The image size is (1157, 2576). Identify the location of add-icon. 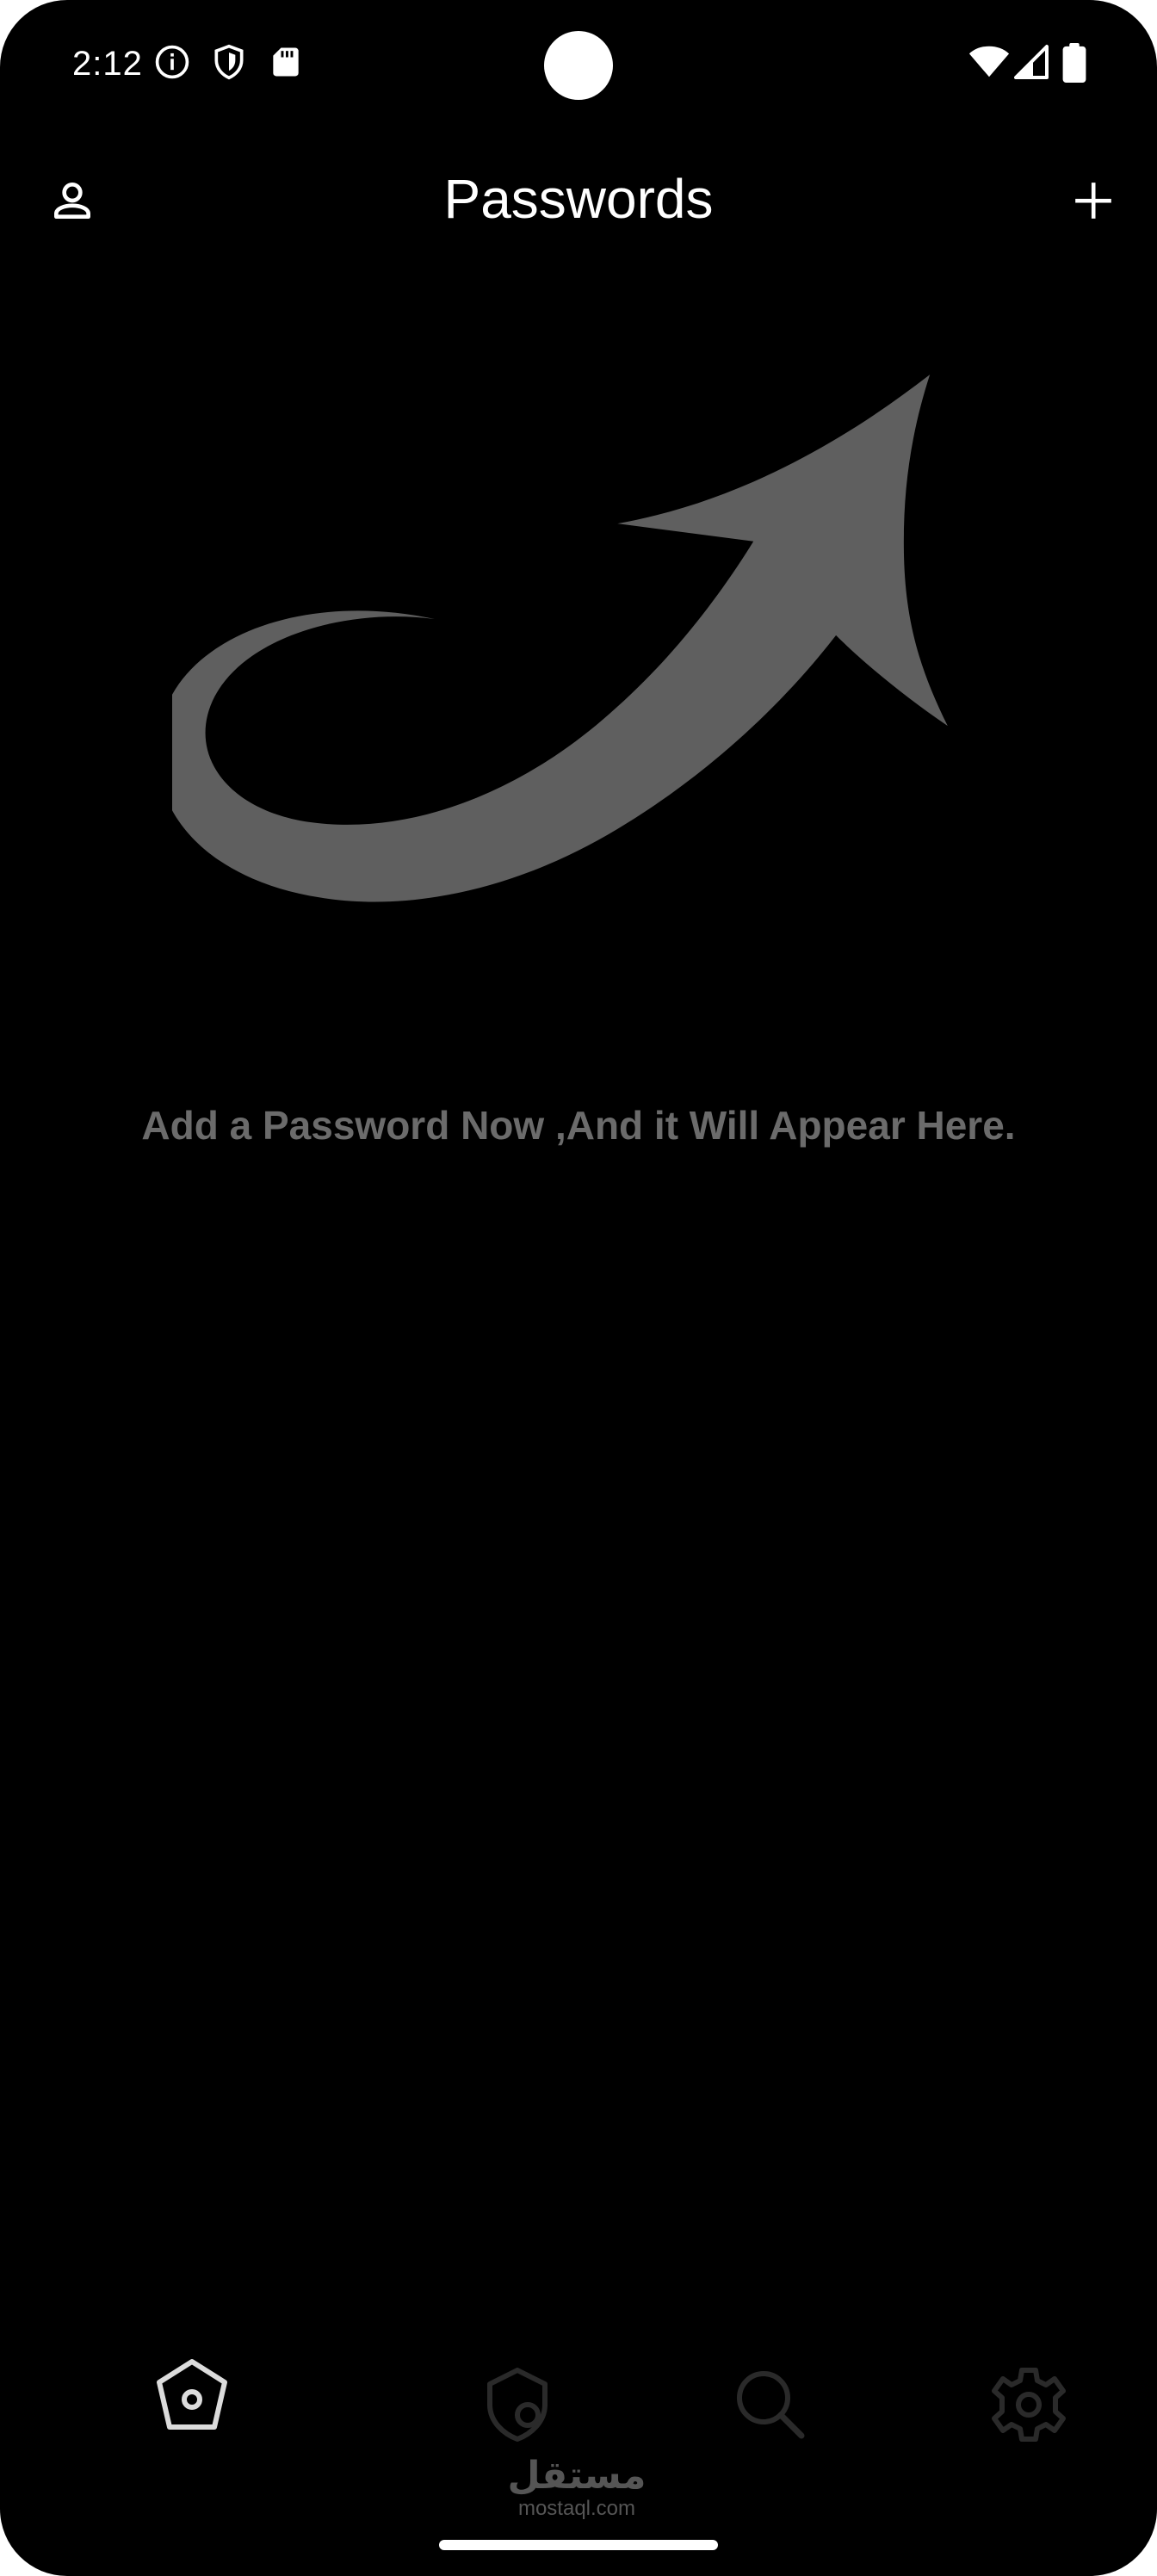
(1093, 202).